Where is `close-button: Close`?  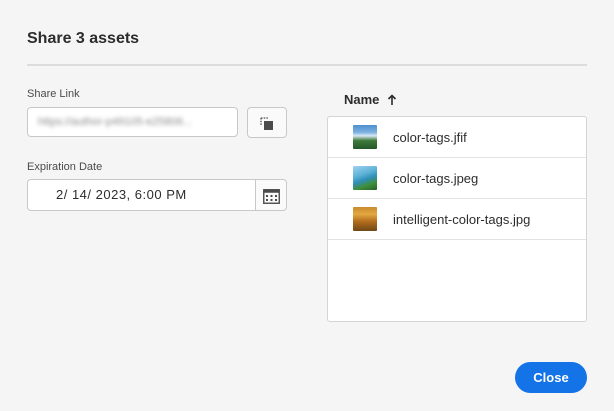
close-button: Close is located at coordinates (551, 377).